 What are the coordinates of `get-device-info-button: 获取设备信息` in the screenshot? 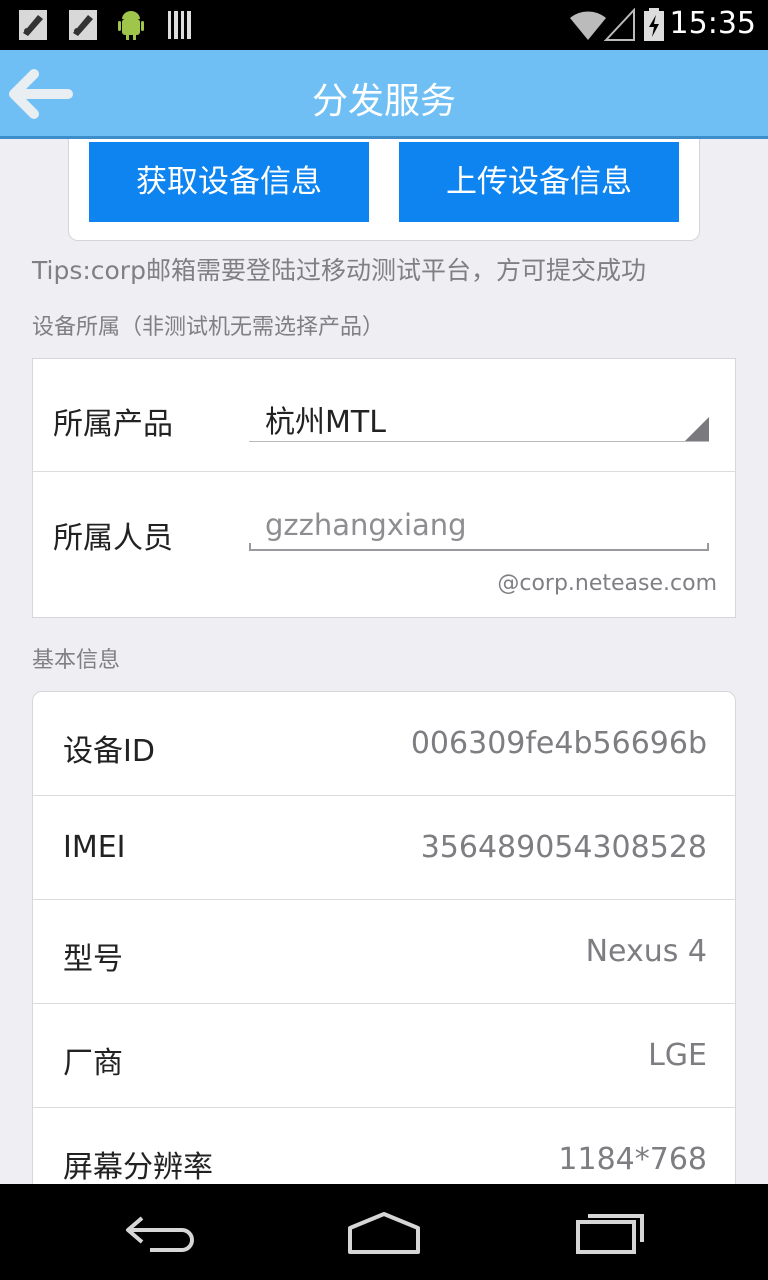 It's located at (229, 182).